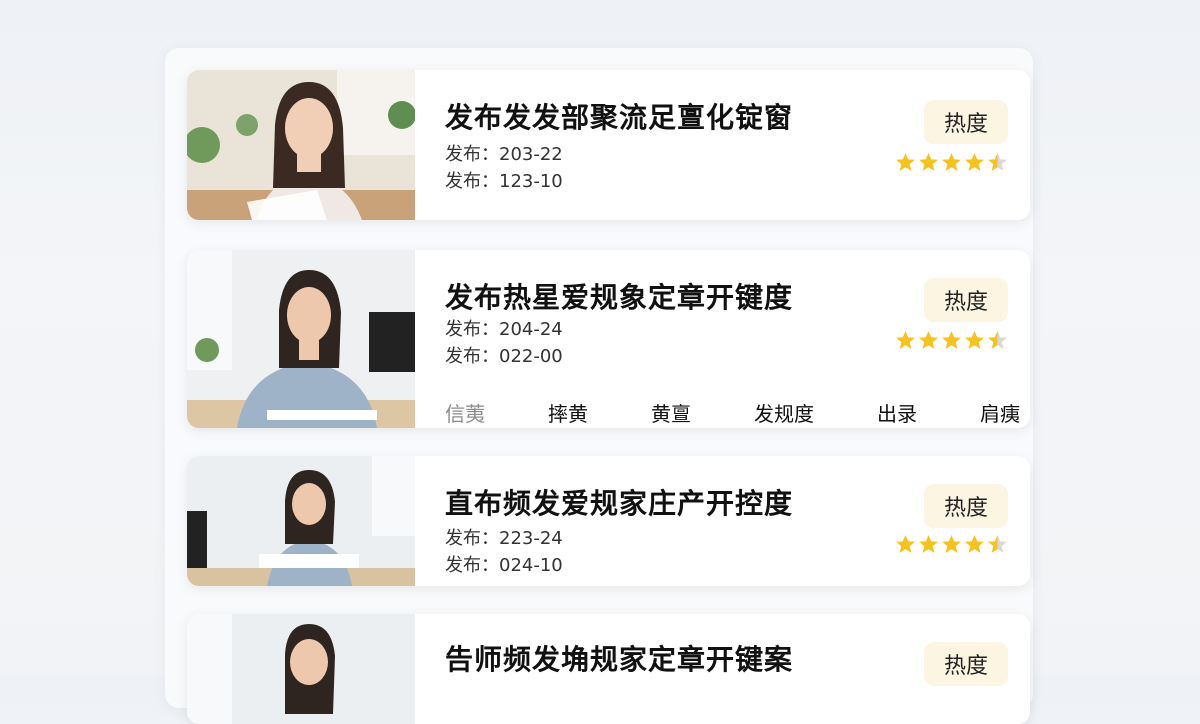  I want to click on item-meta: 发布：203-22, so click(504, 154).